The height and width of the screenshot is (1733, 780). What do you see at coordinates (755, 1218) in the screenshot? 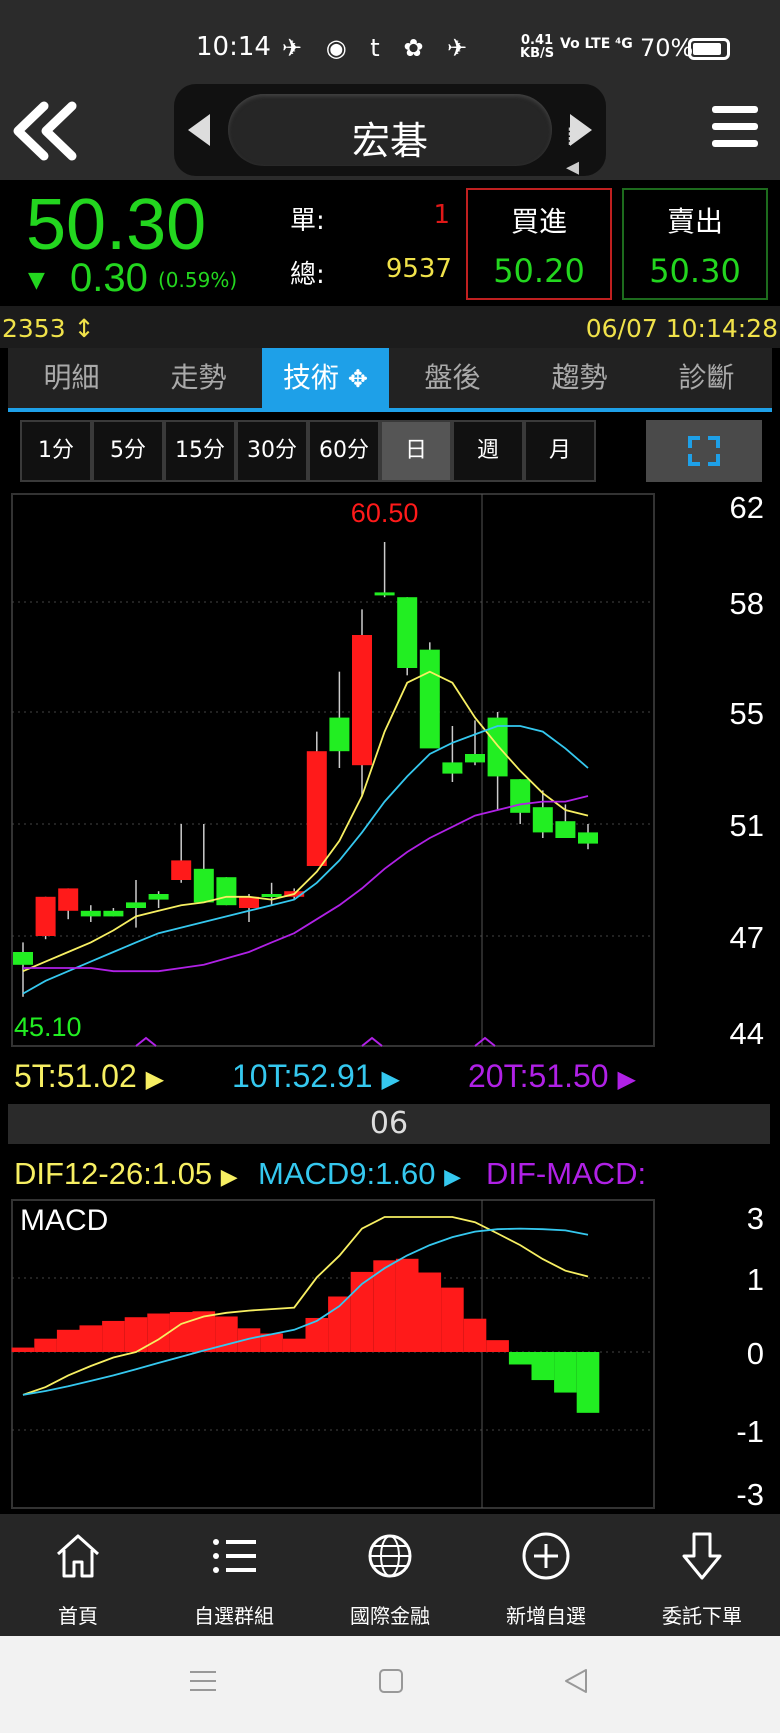
I see `macd-y-axis-label: 3` at bounding box center [755, 1218].